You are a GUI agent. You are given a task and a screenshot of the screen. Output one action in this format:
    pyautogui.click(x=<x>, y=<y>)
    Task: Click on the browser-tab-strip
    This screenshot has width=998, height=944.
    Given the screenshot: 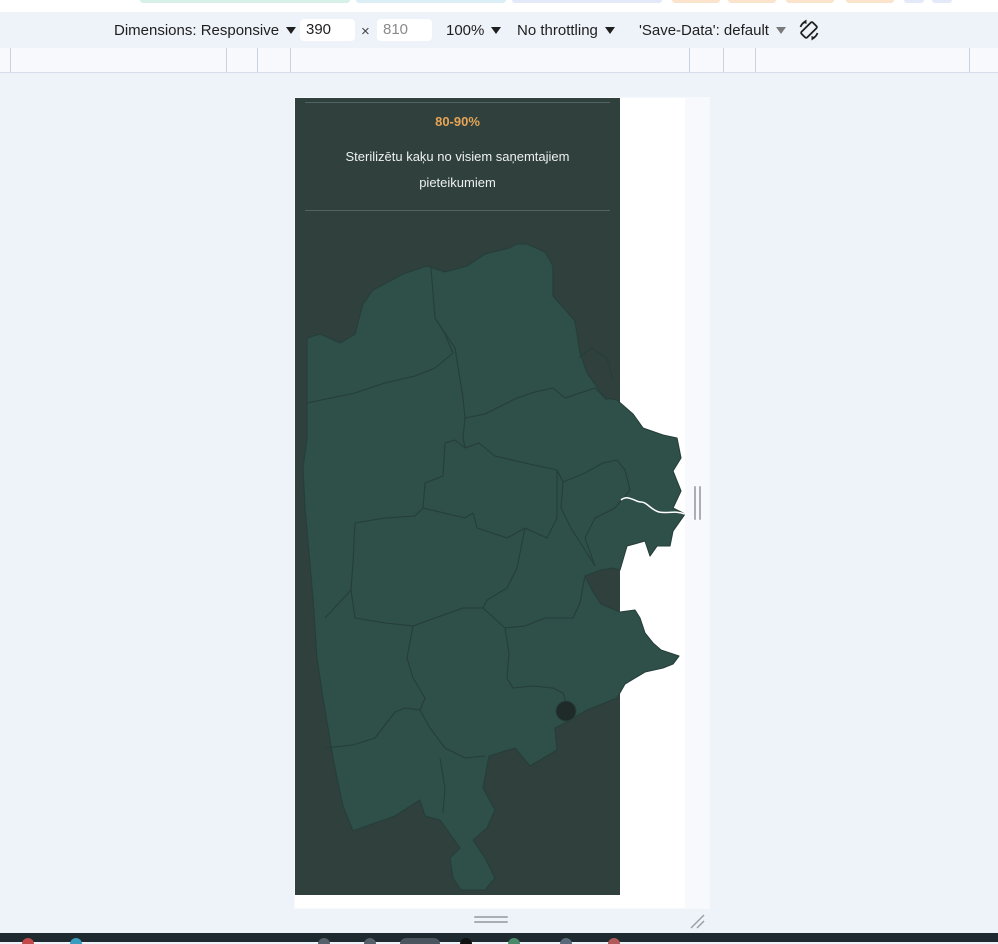 What is the action you would take?
    pyautogui.click(x=499, y=6)
    